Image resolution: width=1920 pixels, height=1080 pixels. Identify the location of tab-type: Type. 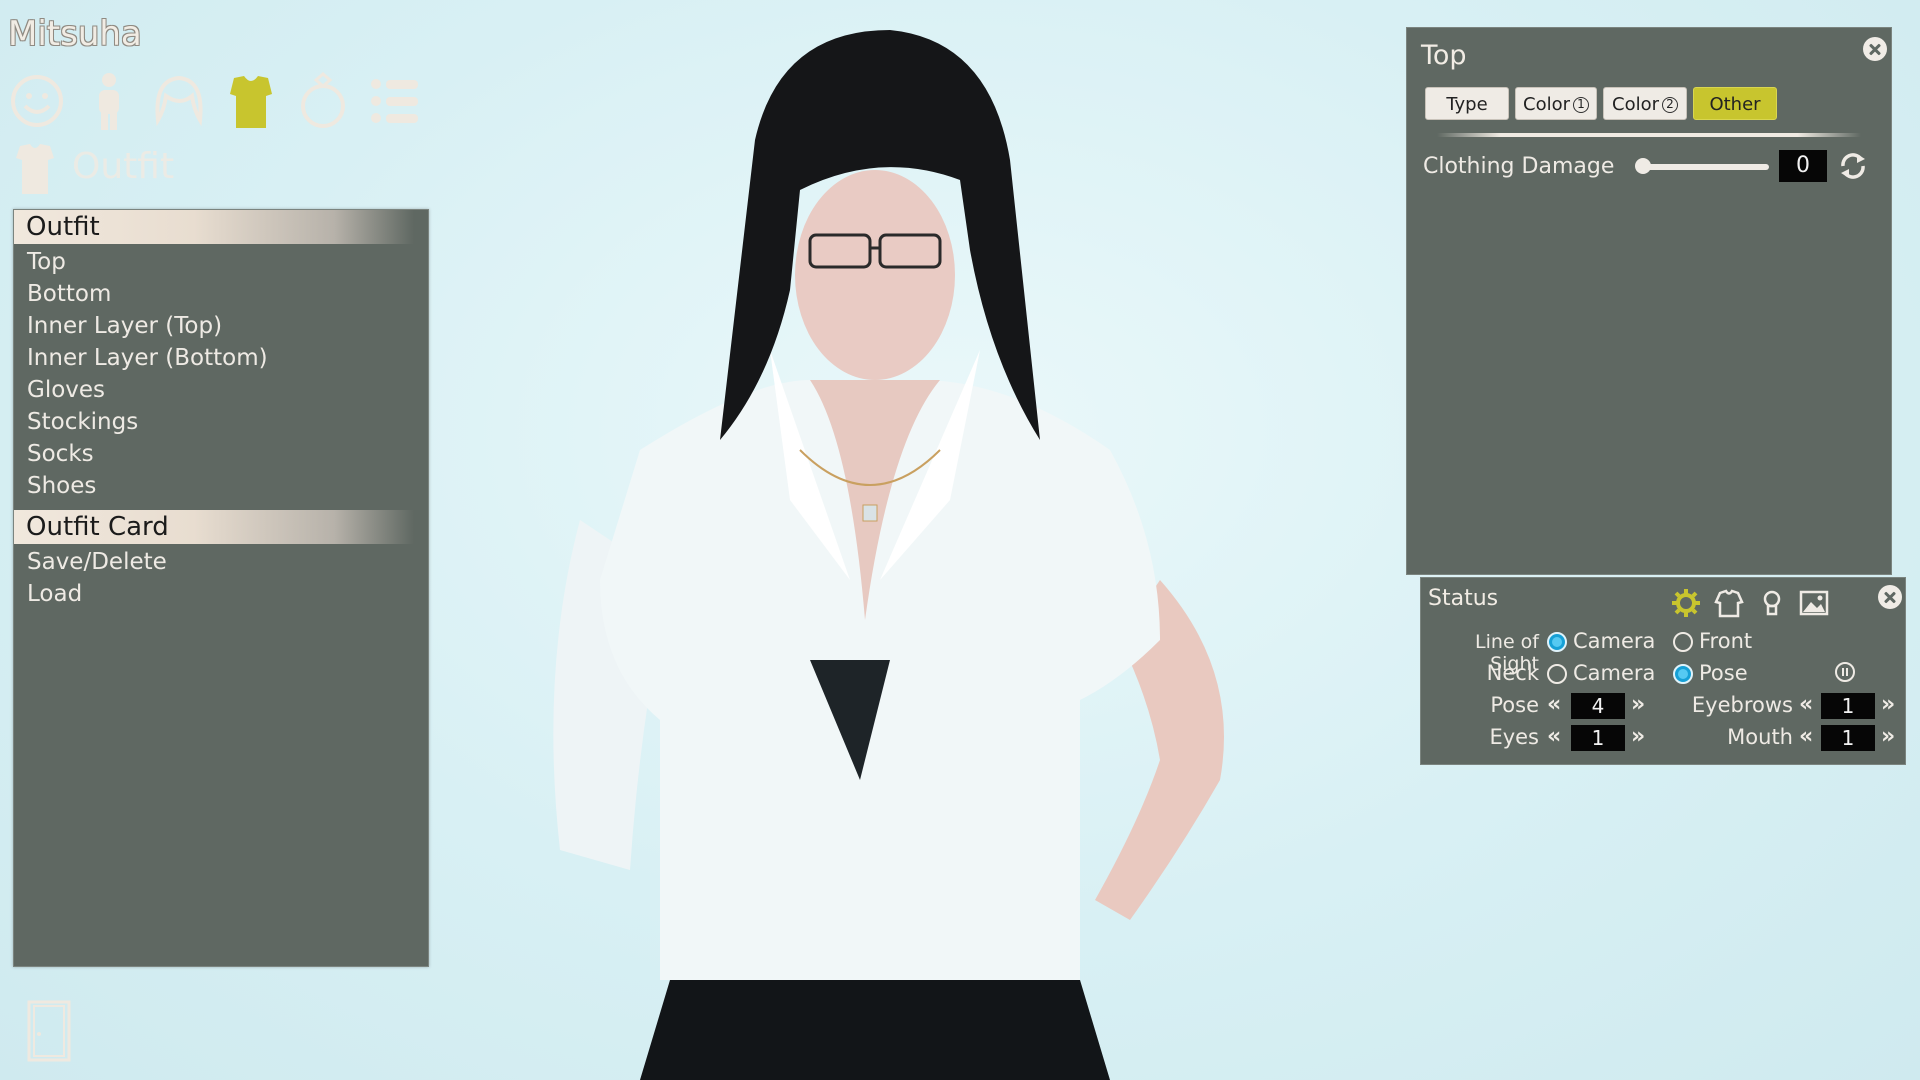
(1467, 103).